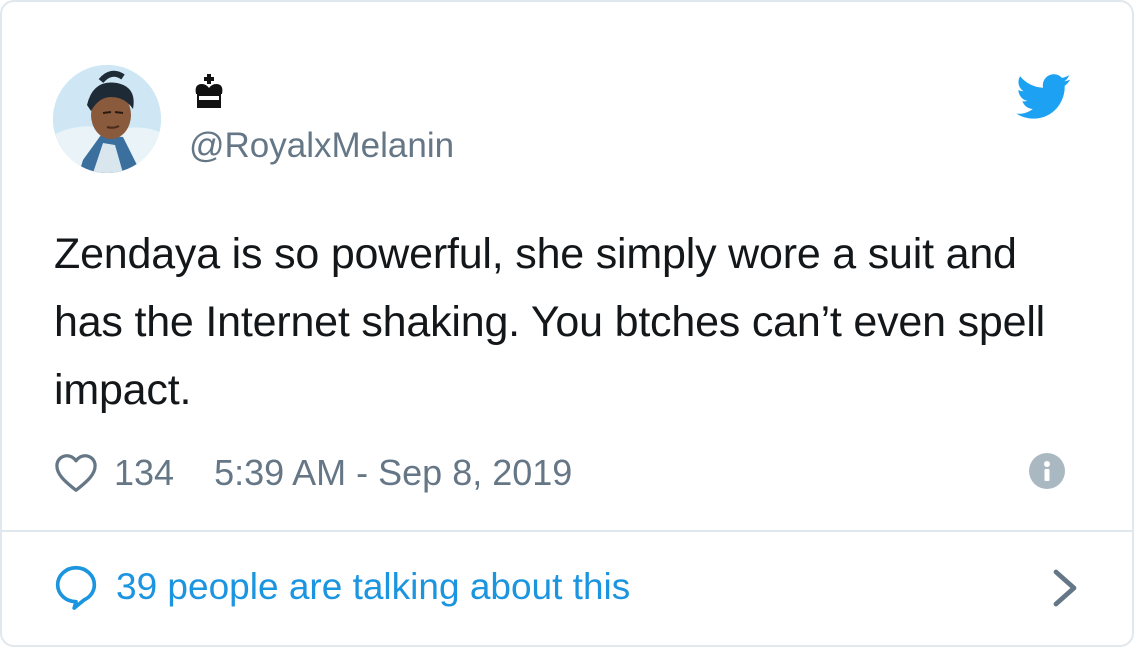 The height and width of the screenshot is (647, 1134). I want to click on tweet-timestamp: 5:39 AM - Sep 8, 2019, so click(393, 473).